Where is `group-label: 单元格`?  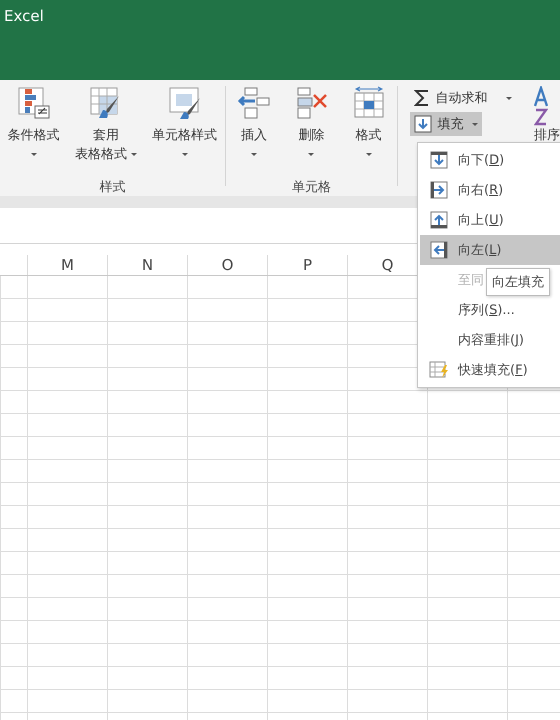
group-label: 单元格 is located at coordinates (311, 187).